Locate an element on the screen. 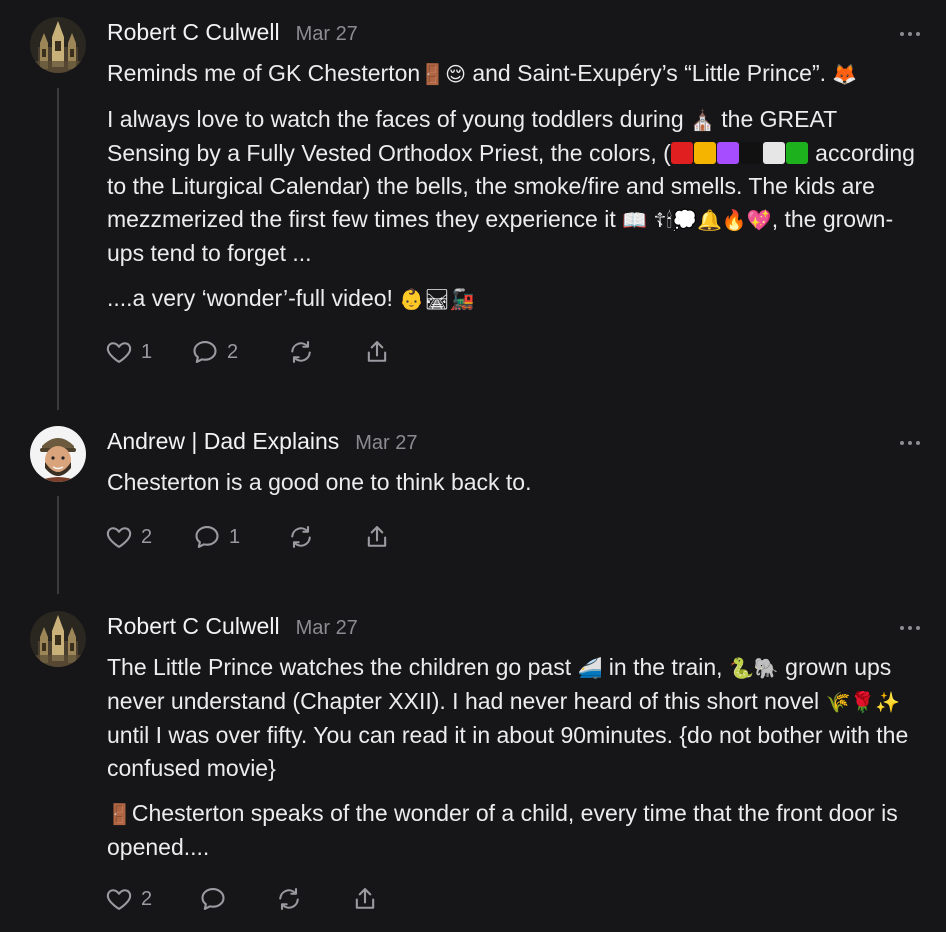 The height and width of the screenshot is (932, 946). fox-emoji: 🦊 is located at coordinates (845, 74).